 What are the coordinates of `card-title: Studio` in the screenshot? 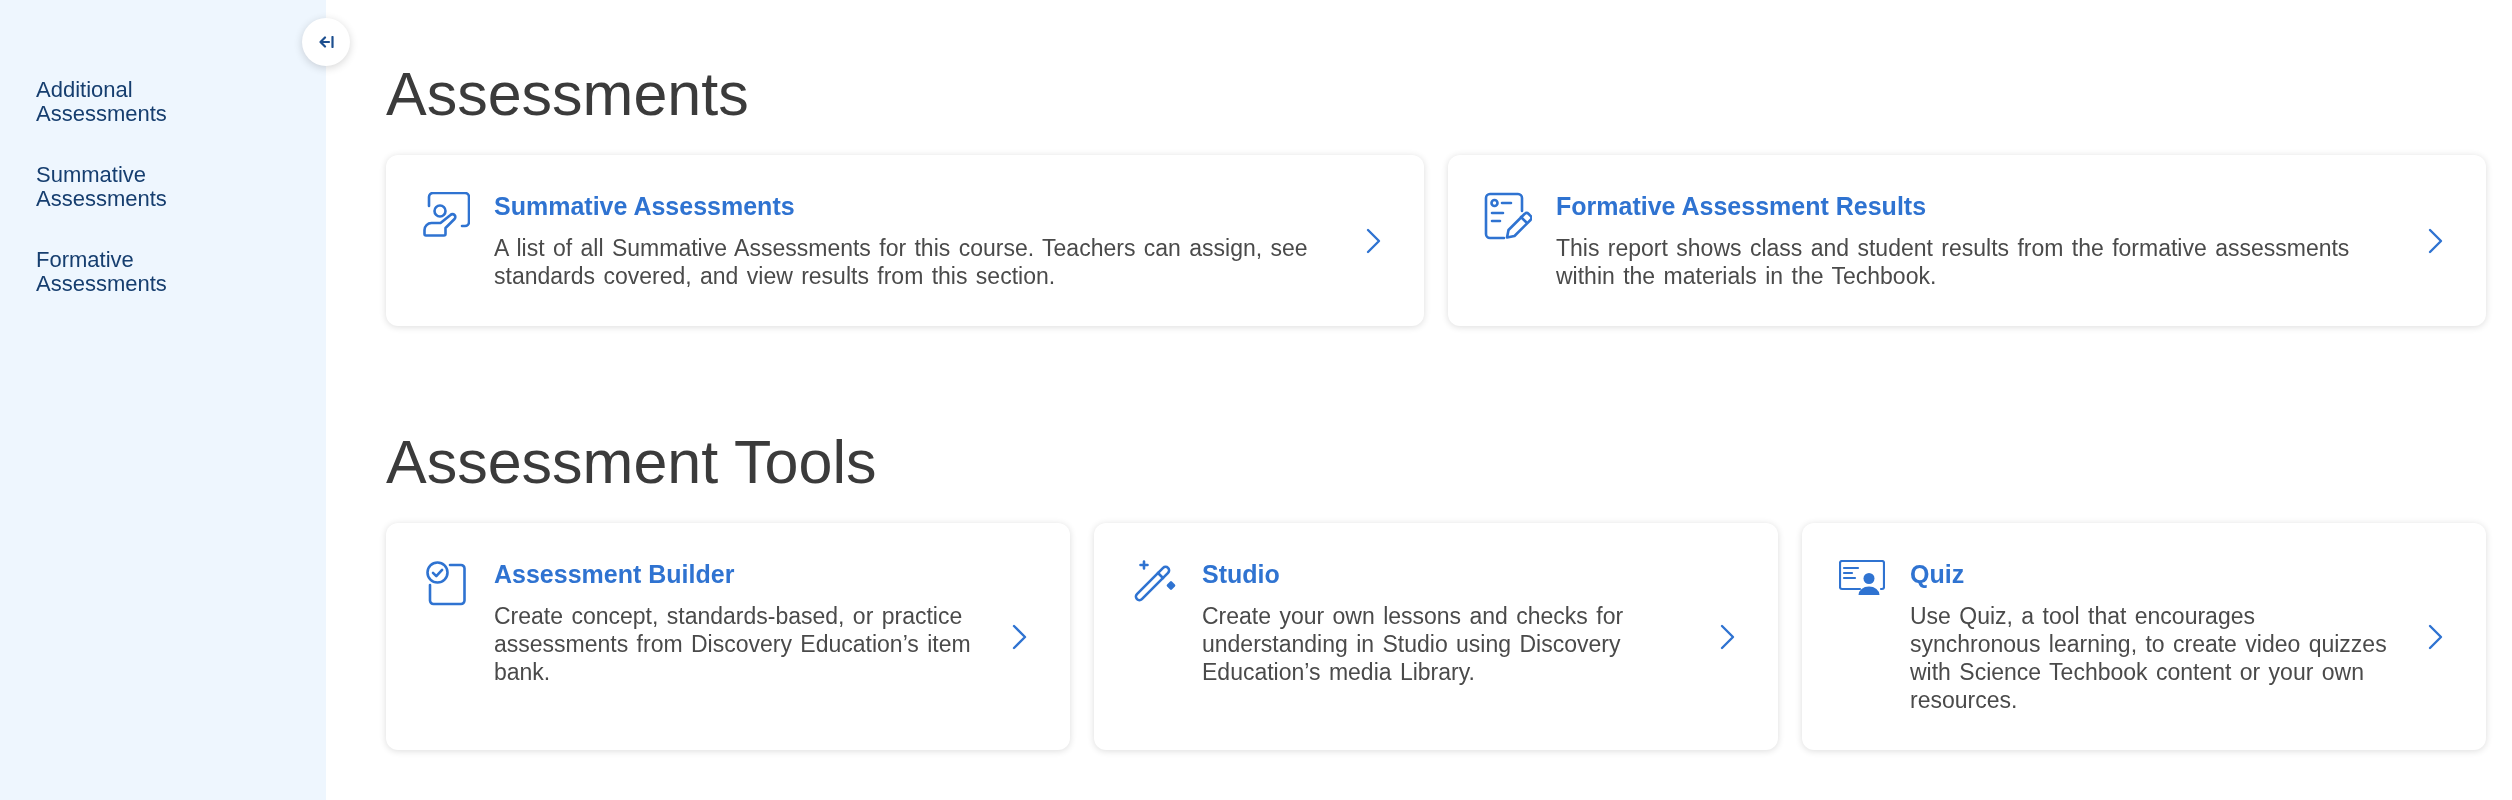 It's located at (1241, 574).